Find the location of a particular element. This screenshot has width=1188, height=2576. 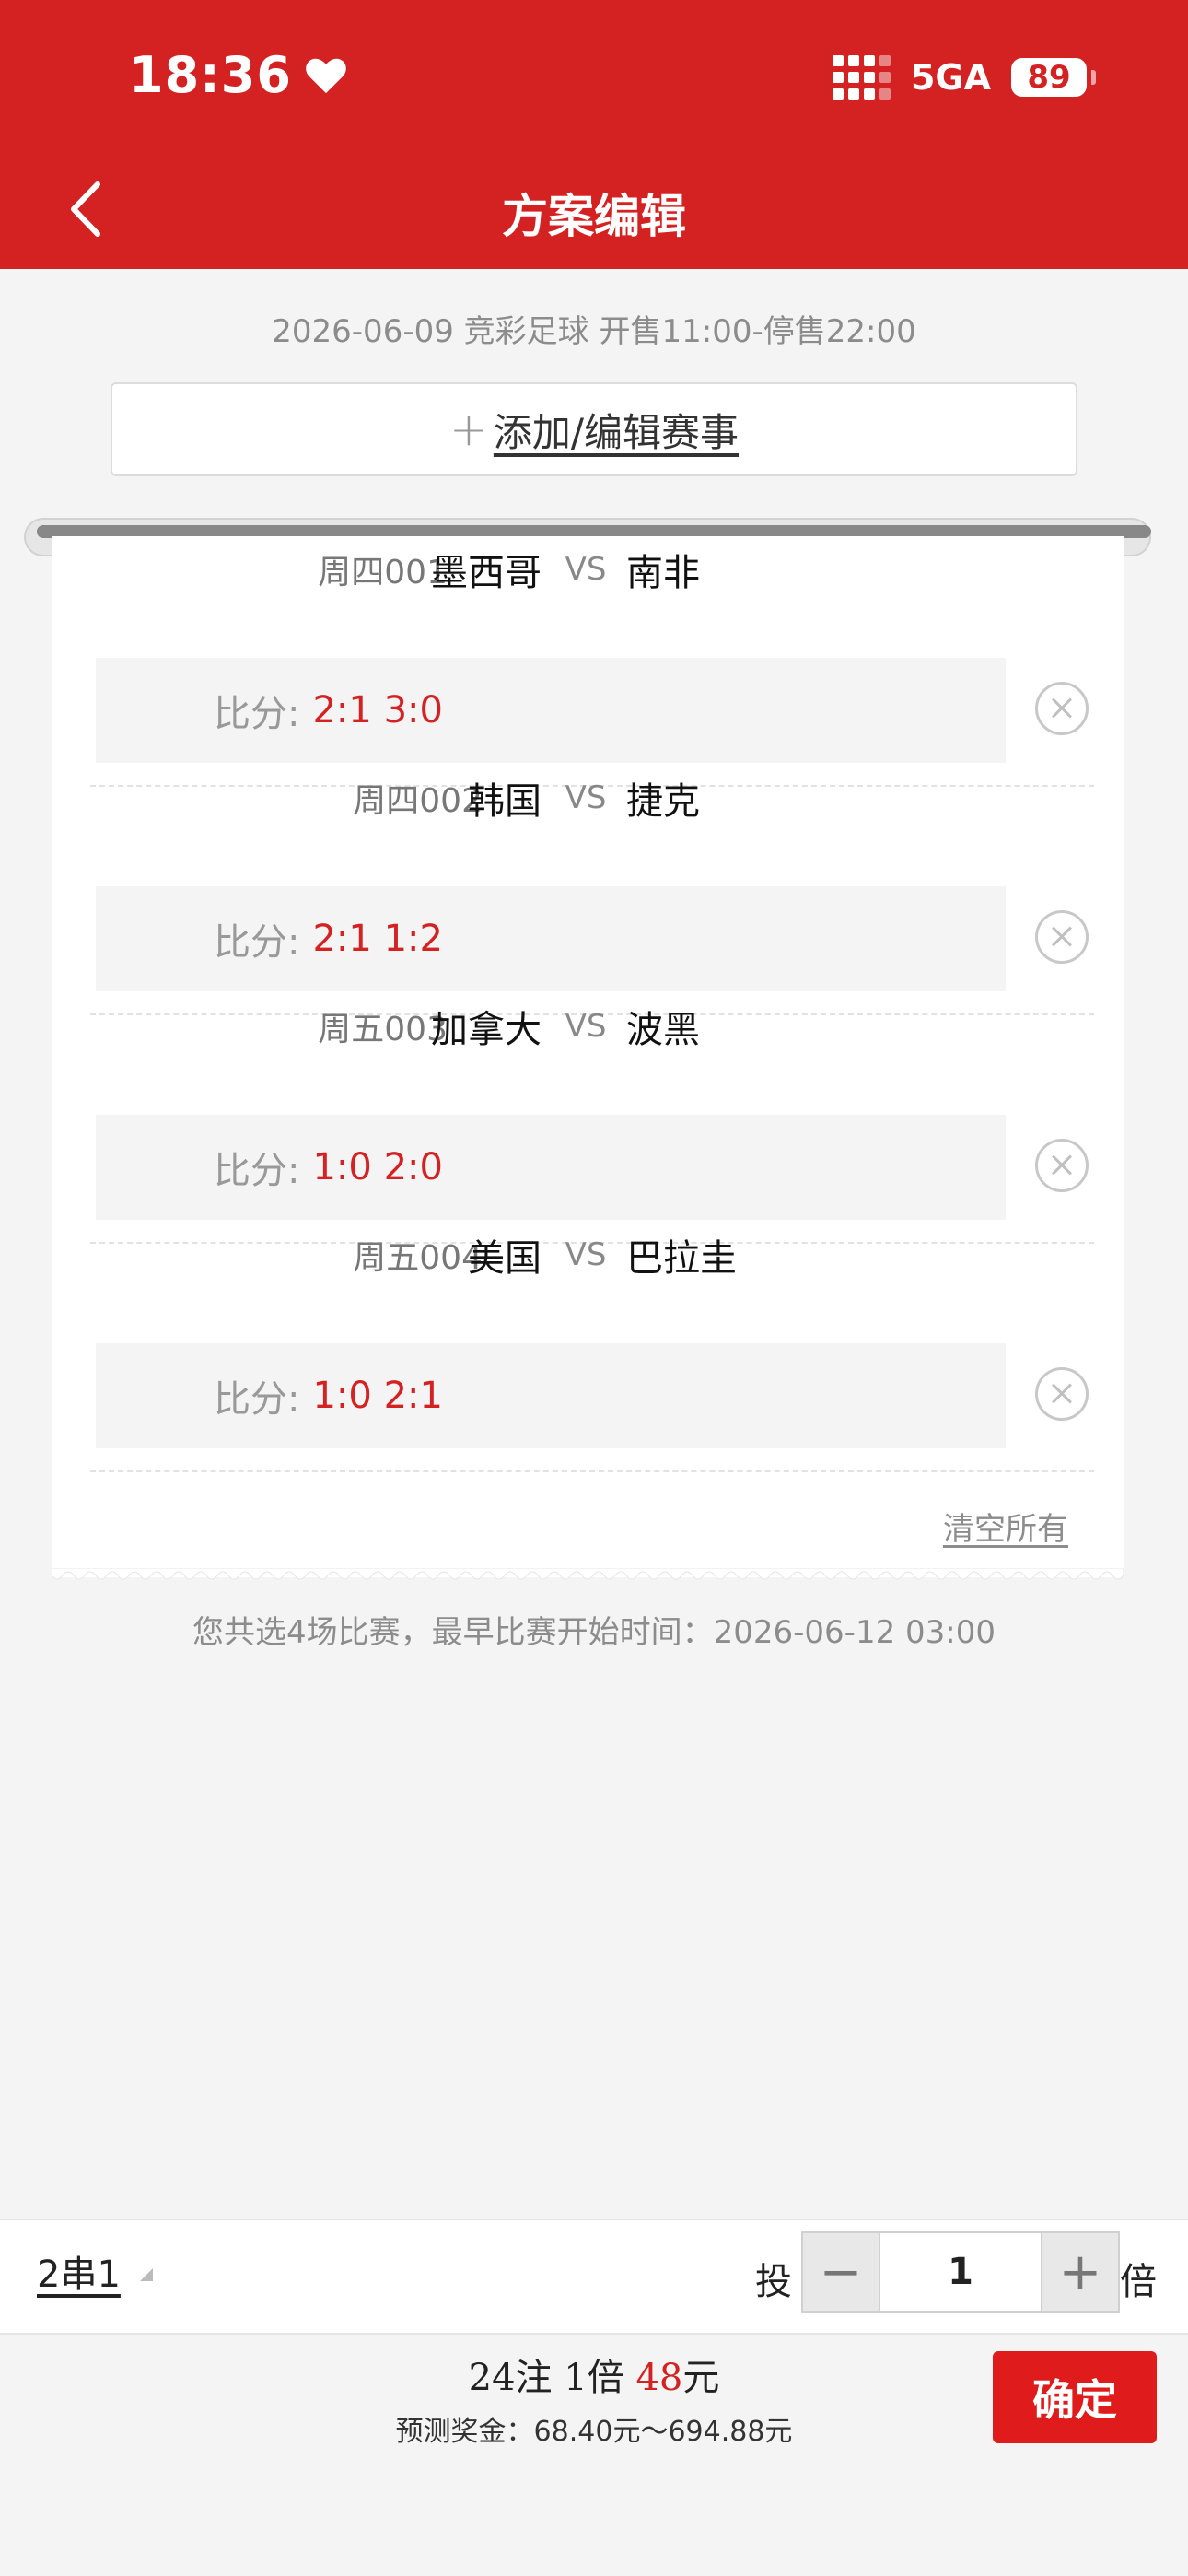

add-edit-match-label: 添加/编辑赛事 is located at coordinates (616, 432).